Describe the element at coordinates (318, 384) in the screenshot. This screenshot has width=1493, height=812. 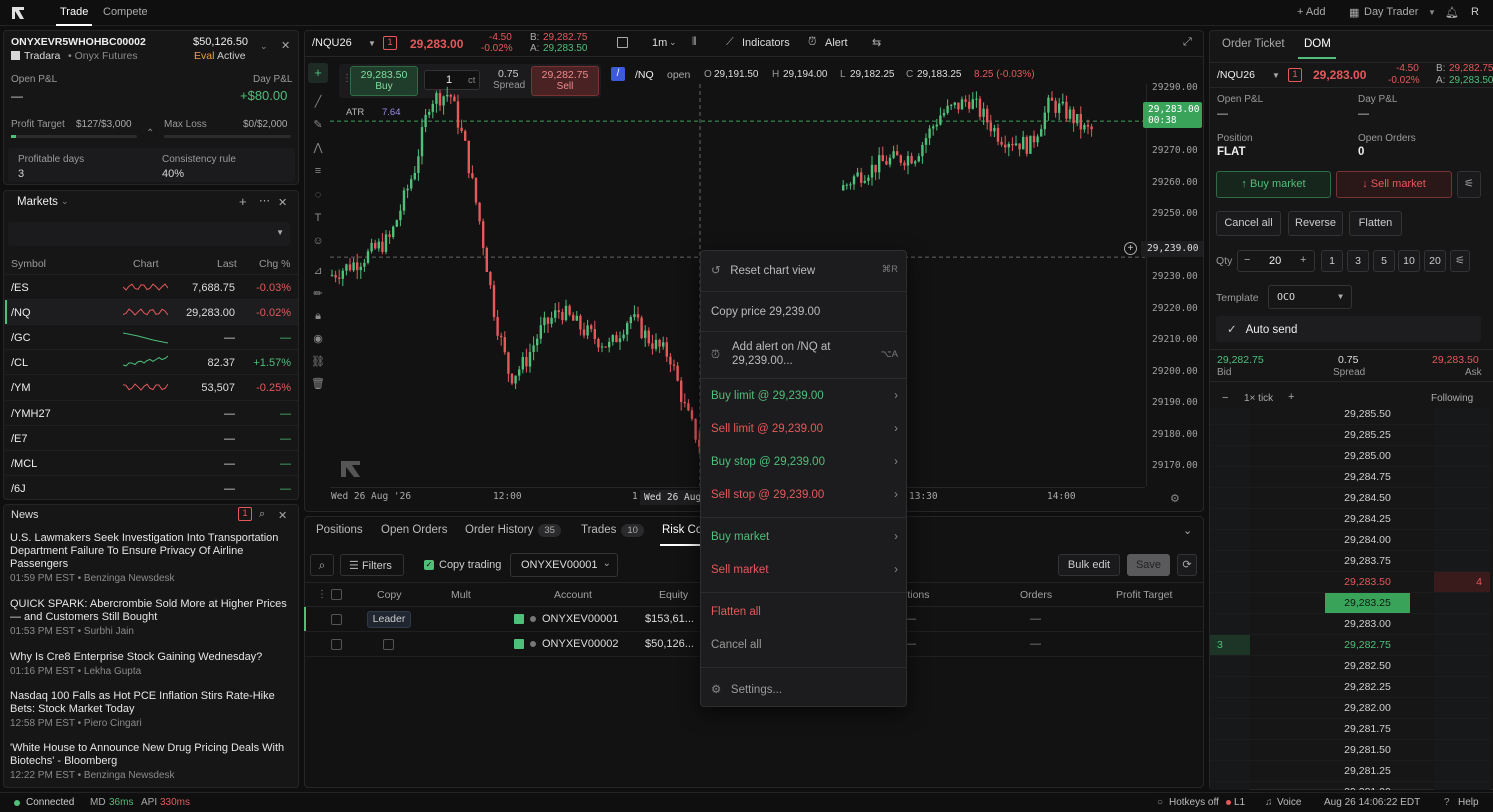
I see `trash-tool-icon: 🗑︎` at that location.